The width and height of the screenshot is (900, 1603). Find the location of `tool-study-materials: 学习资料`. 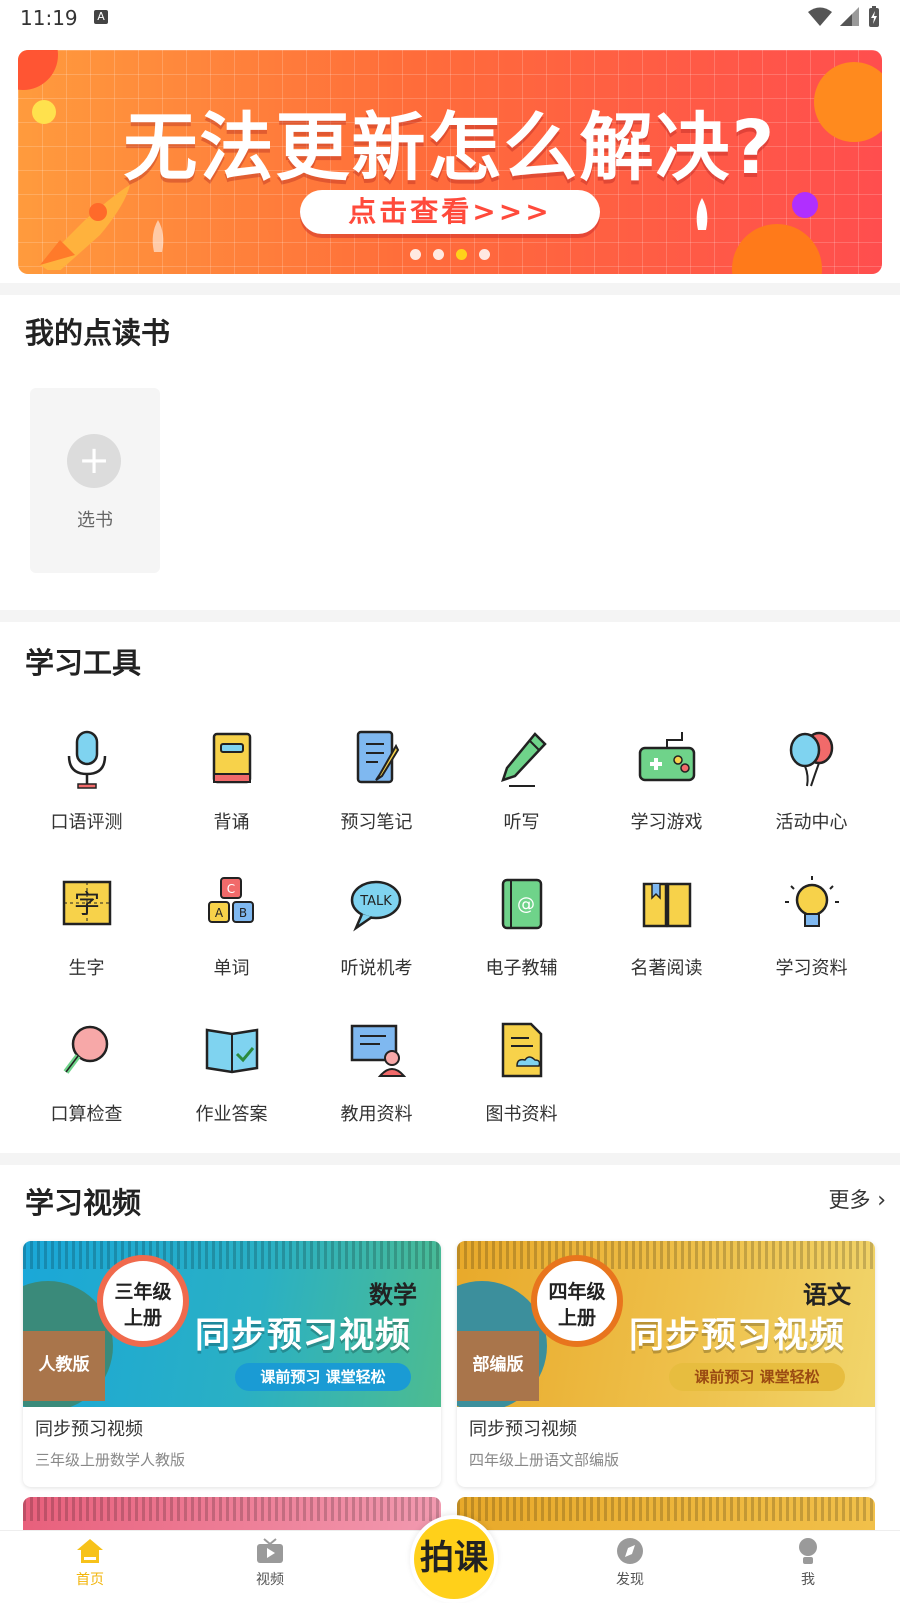

tool-study-materials: 学习资料 is located at coordinates (811, 932).